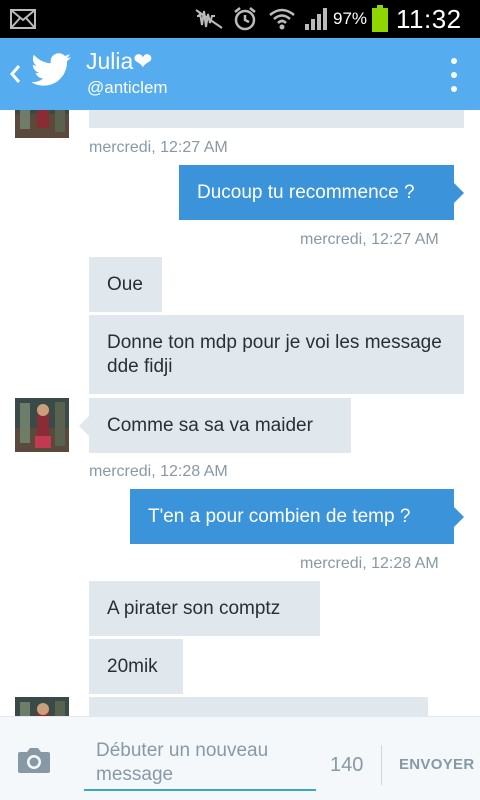 The width and height of the screenshot is (480, 800). Describe the element at coordinates (317, 19) in the screenshot. I see `signal-icon` at that location.